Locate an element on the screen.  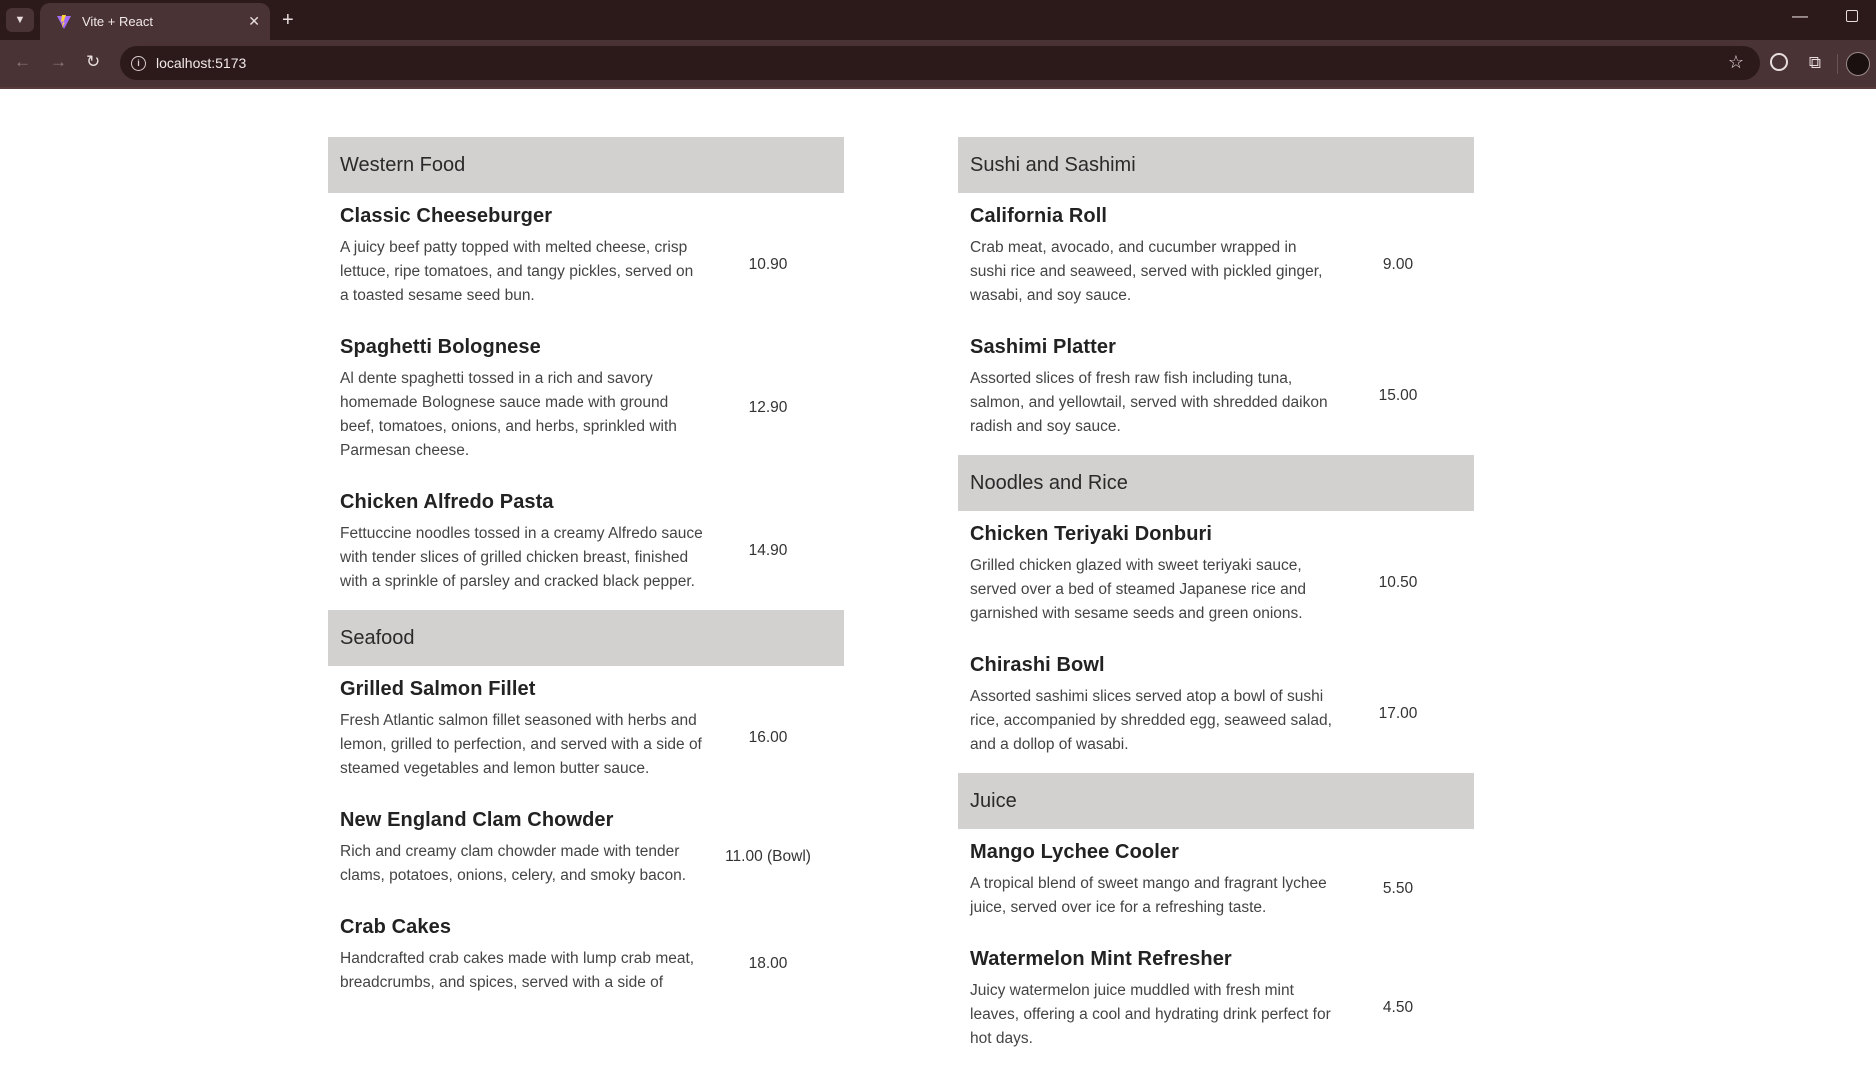
chevron-down-icon: ▼ is located at coordinates (20, 20).